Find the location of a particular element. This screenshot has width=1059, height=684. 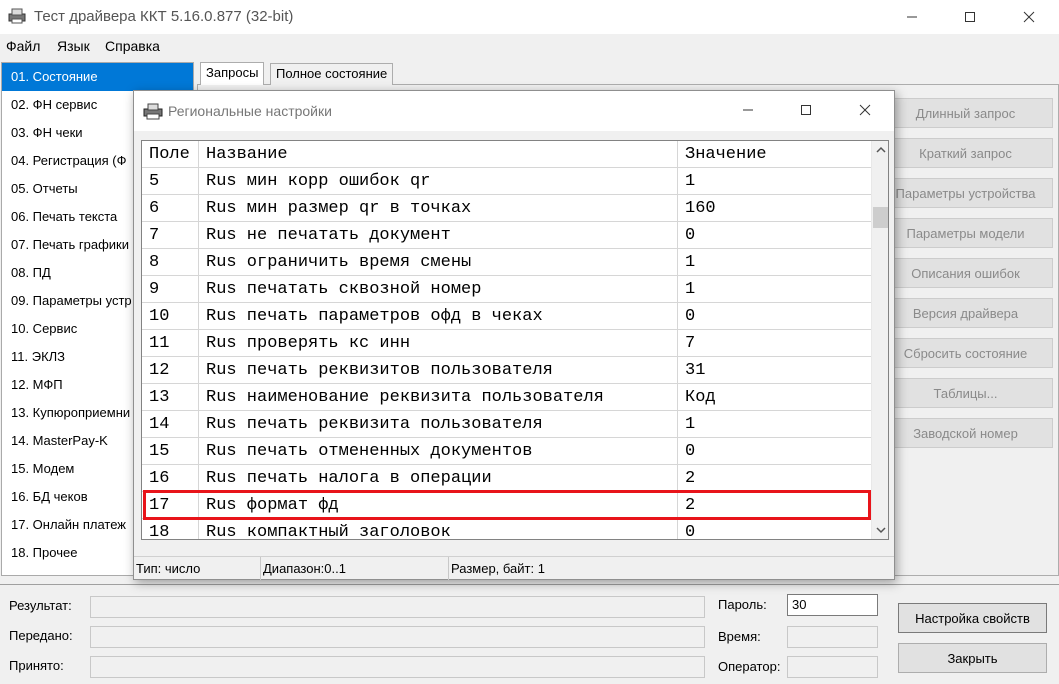

table-cell-field: 17 is located at coordinates (170, 505).